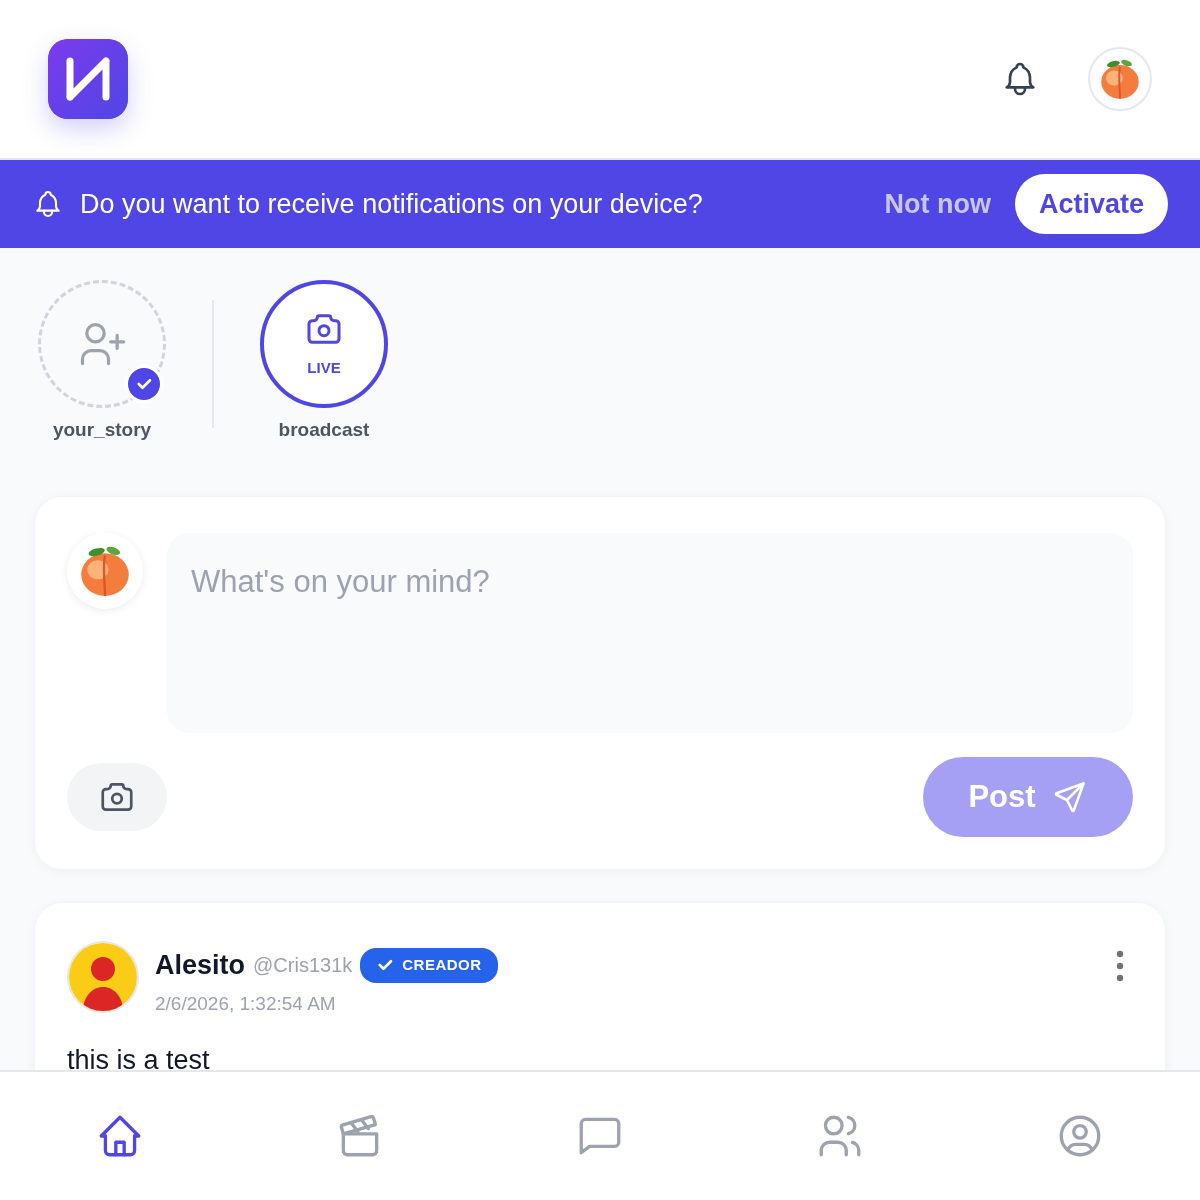 The width and height of the screenshot is (1200, 1200). I want to click on post-time: 2/6/2026, 1:32:54 AM, so click(246, 1003).